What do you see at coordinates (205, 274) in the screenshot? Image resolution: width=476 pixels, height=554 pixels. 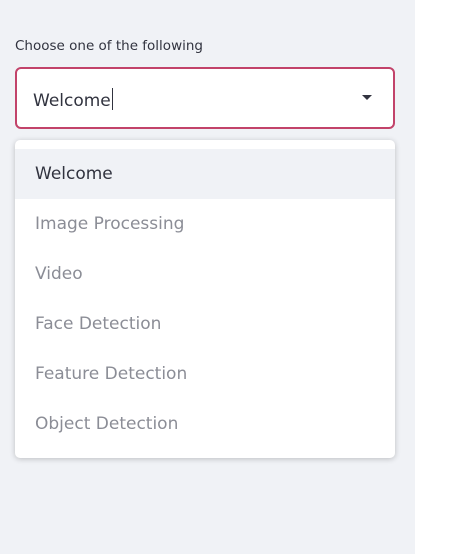 I see `menu-item-video: Video` at bounding box center [205, 274].